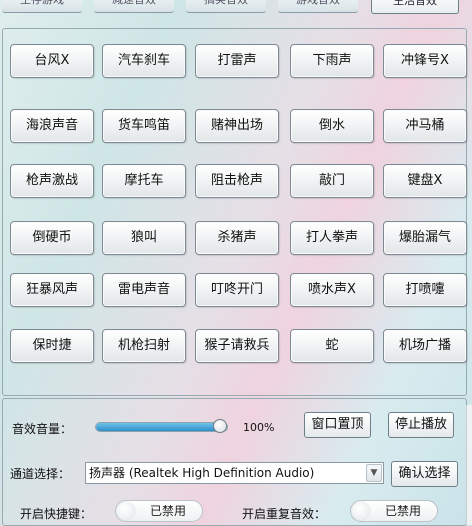 This screenshot has width=472, height=526. What do you see at coordinates (237, 61) in the screenshot?
I see `sound-button: 打雷声` at bounding box center [237, 61].